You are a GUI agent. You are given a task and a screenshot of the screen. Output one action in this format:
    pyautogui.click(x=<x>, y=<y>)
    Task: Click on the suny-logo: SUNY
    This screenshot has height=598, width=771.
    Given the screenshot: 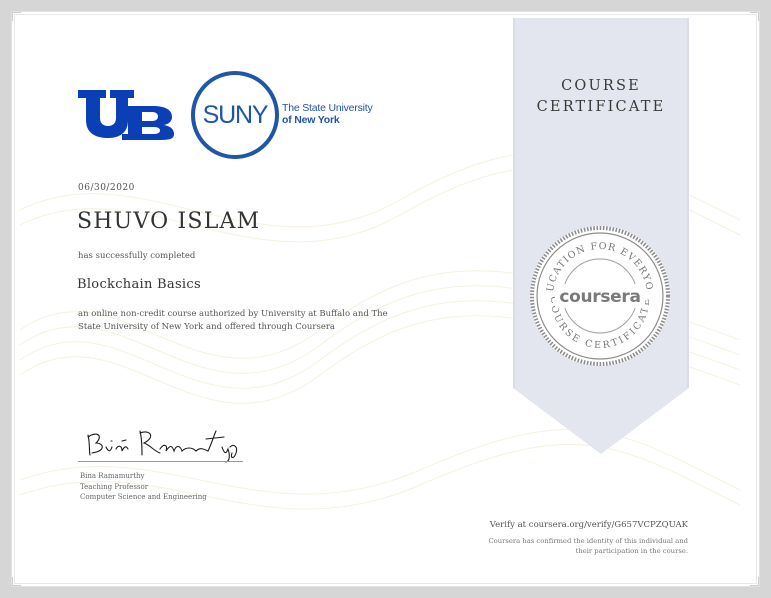 What is the action you would take?
    pyautogui.click(x=235, y=115)
    